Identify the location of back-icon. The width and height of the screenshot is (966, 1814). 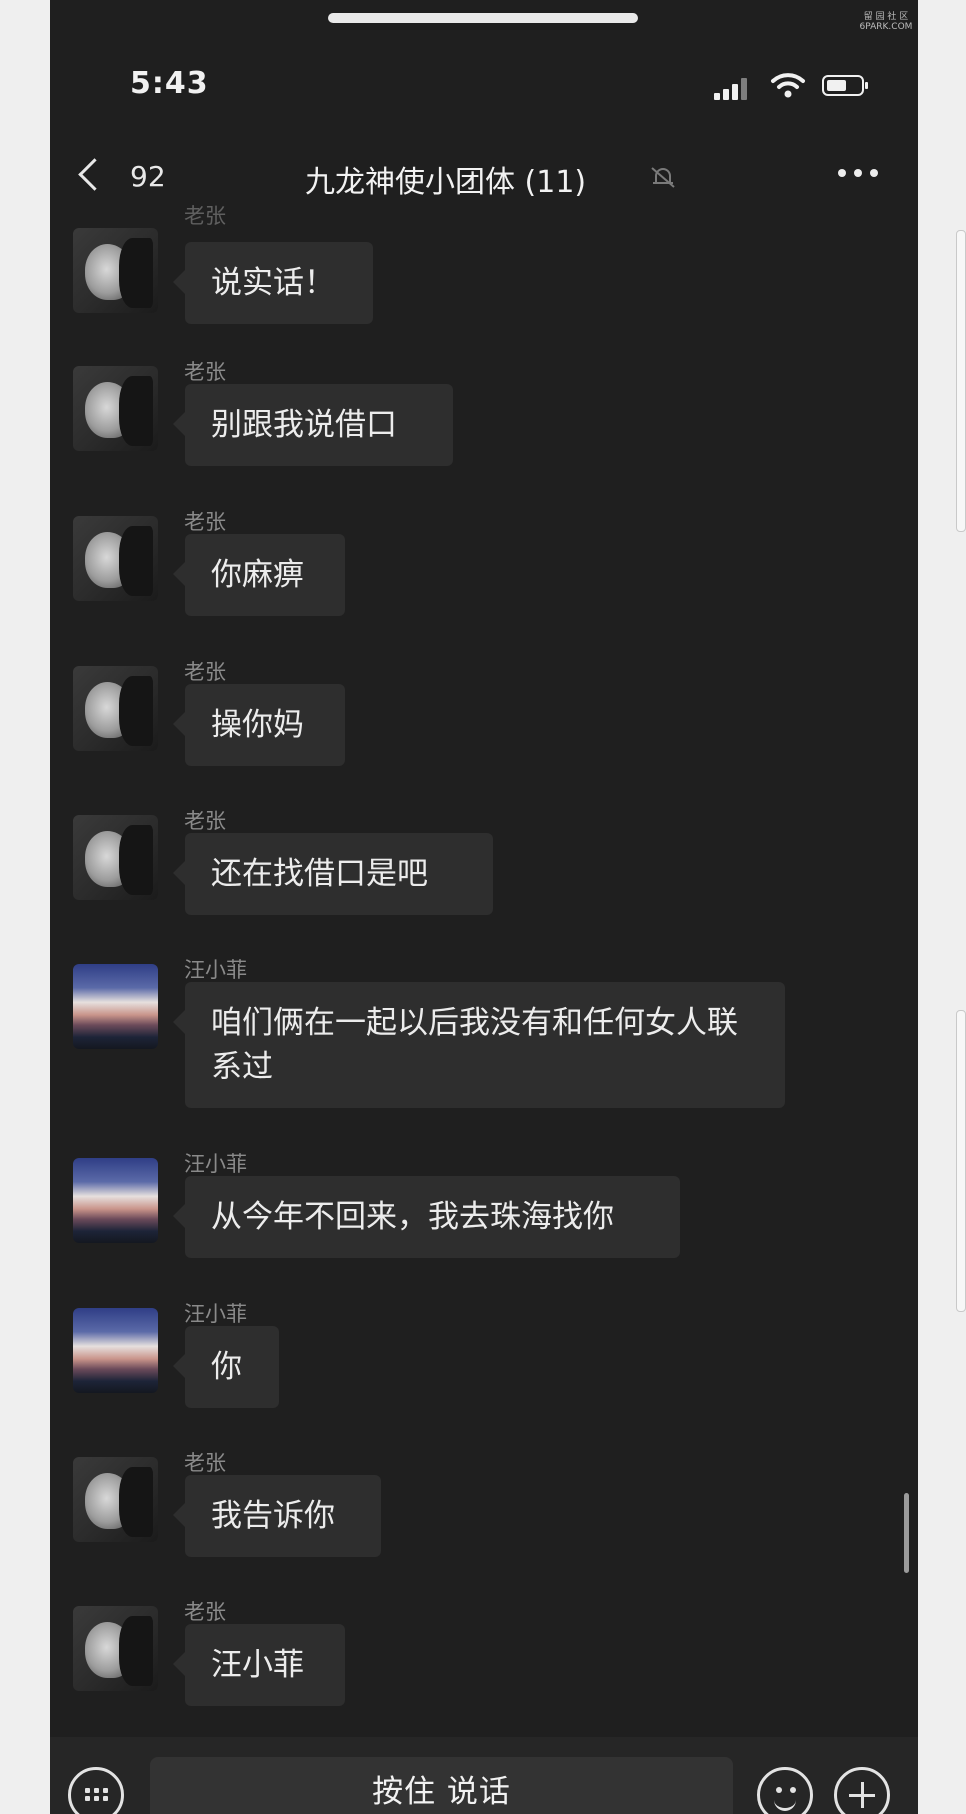
(94, 174).